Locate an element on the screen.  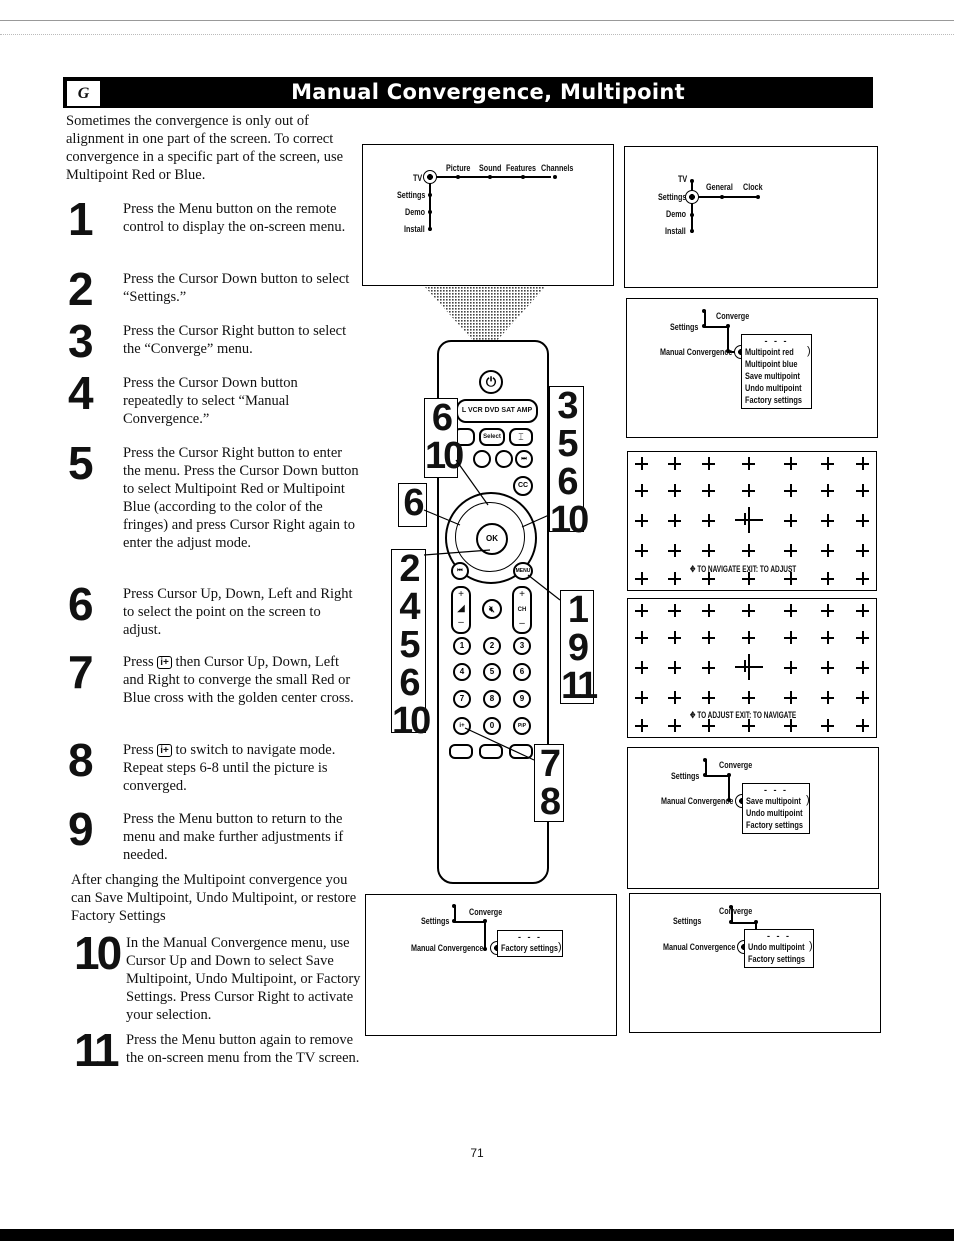
digit-button-9: 9 is located at coordinates (522, 699).